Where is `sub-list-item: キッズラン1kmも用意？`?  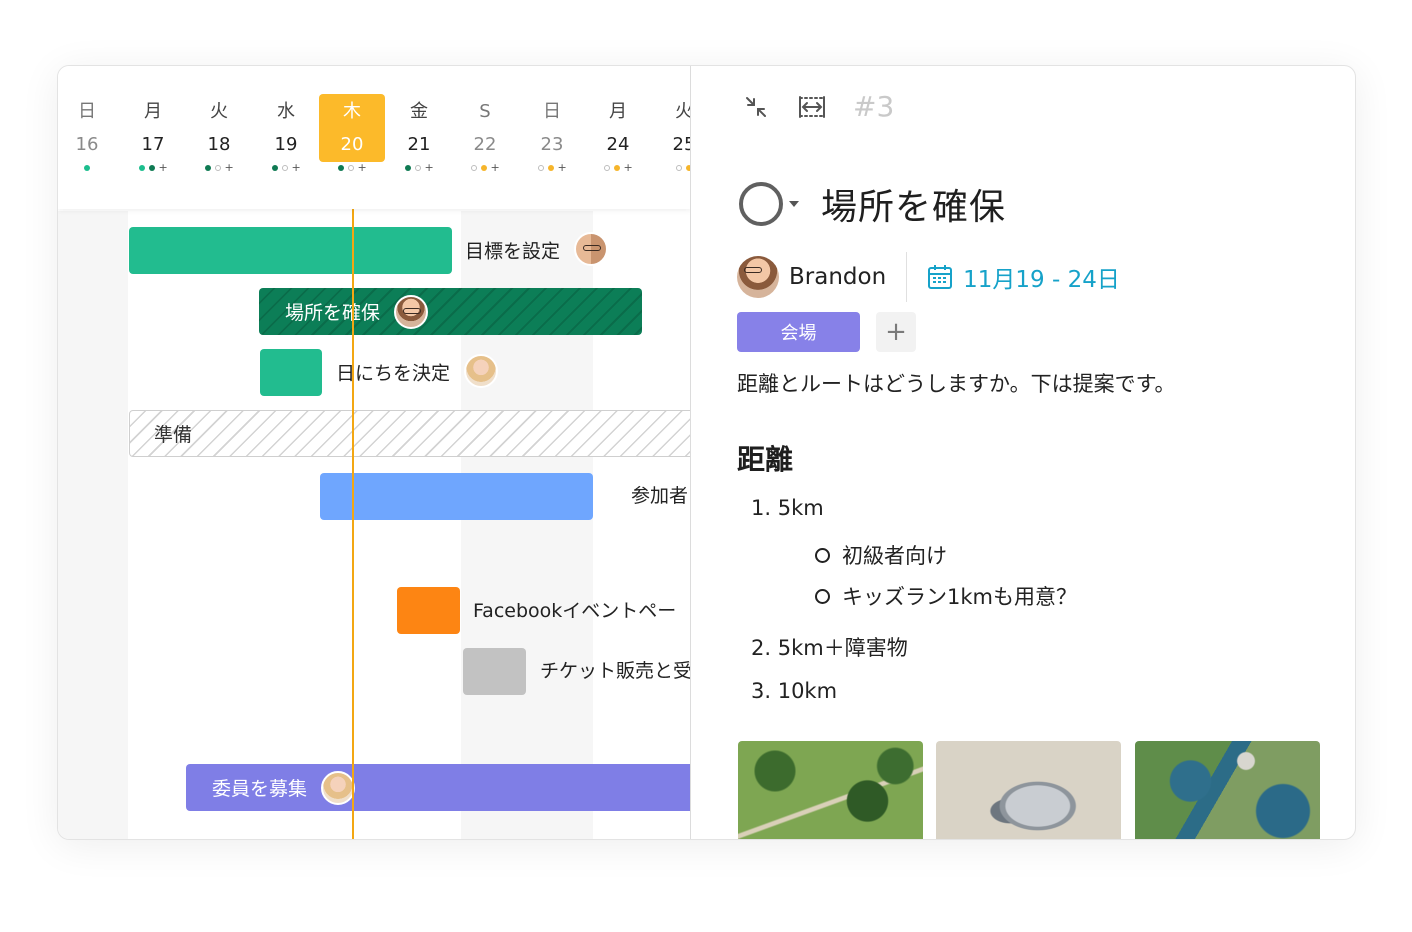
sub-list-item: キッズラン1kmも用意？ is located at coordinates (946, 596).